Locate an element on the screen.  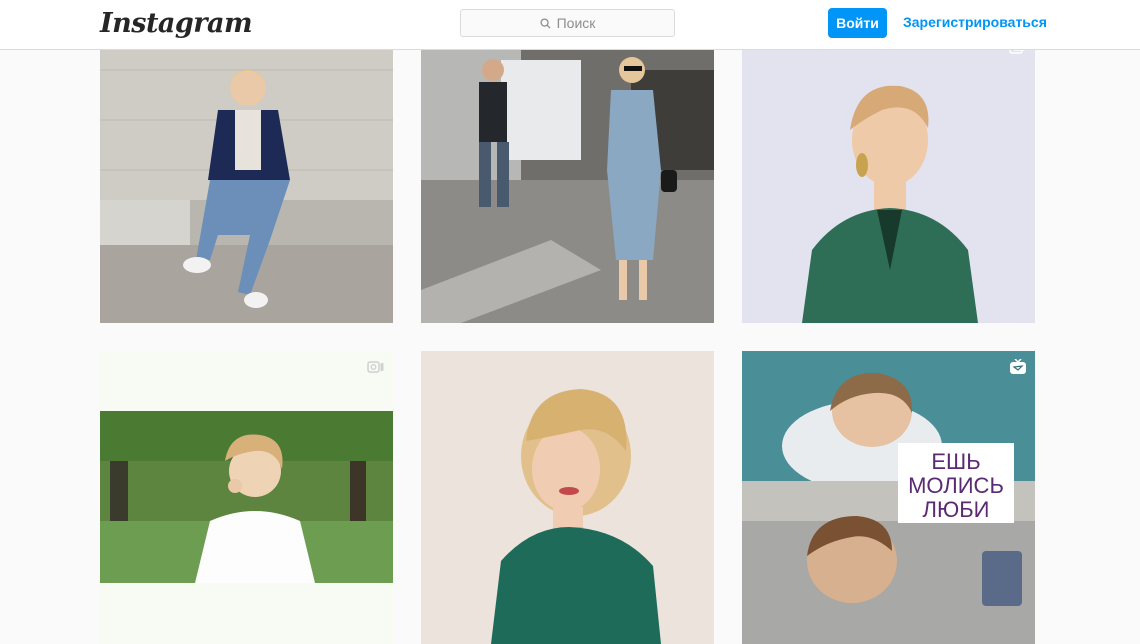
overlay-text-line-1: ЕШЬ is located at coordinates (955, 461).